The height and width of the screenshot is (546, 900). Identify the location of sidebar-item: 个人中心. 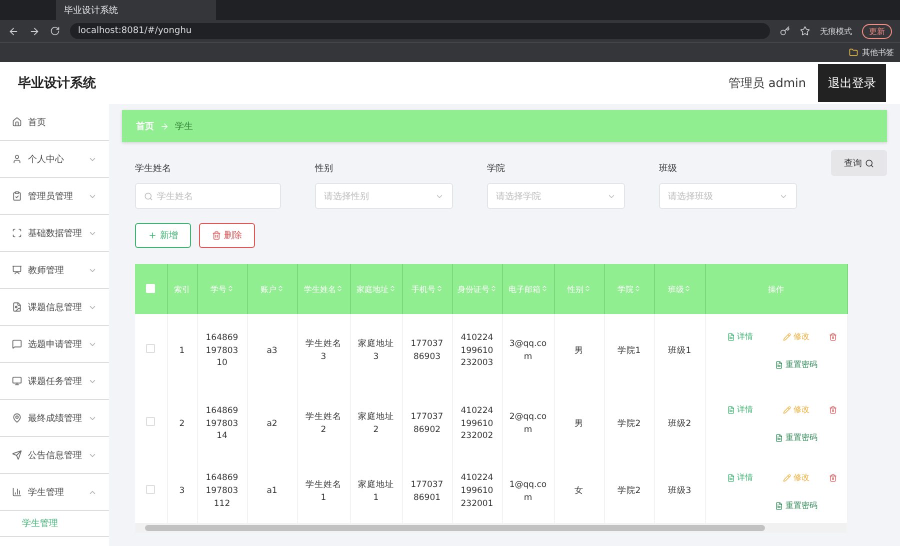
(54, 159).